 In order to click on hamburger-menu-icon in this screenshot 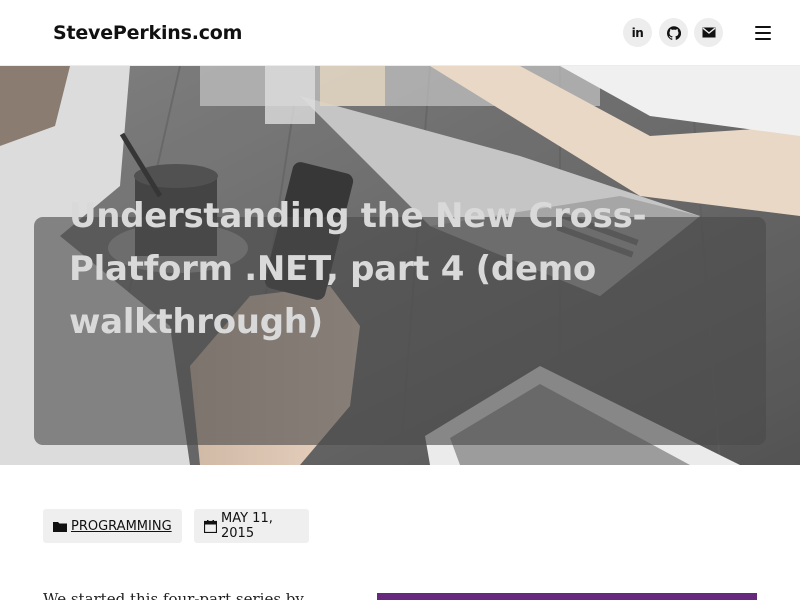, I will do `click(763, 33)`.